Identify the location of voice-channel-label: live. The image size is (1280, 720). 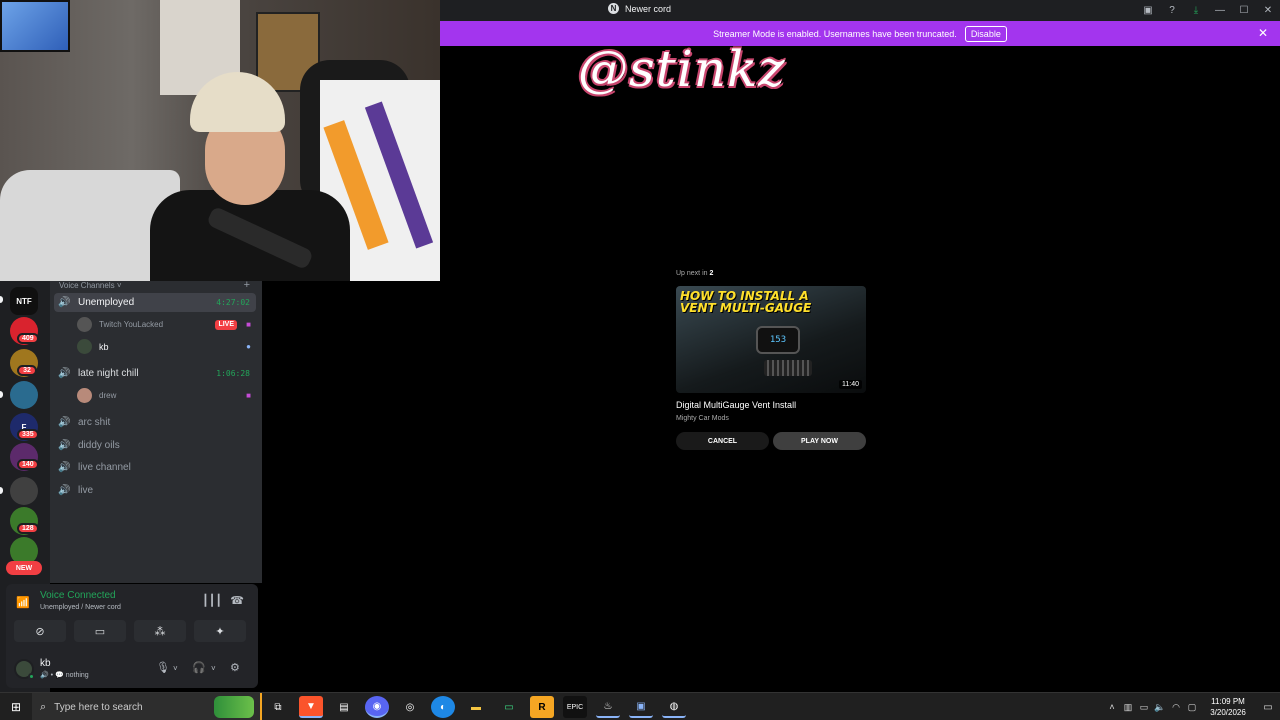
(86, 490).